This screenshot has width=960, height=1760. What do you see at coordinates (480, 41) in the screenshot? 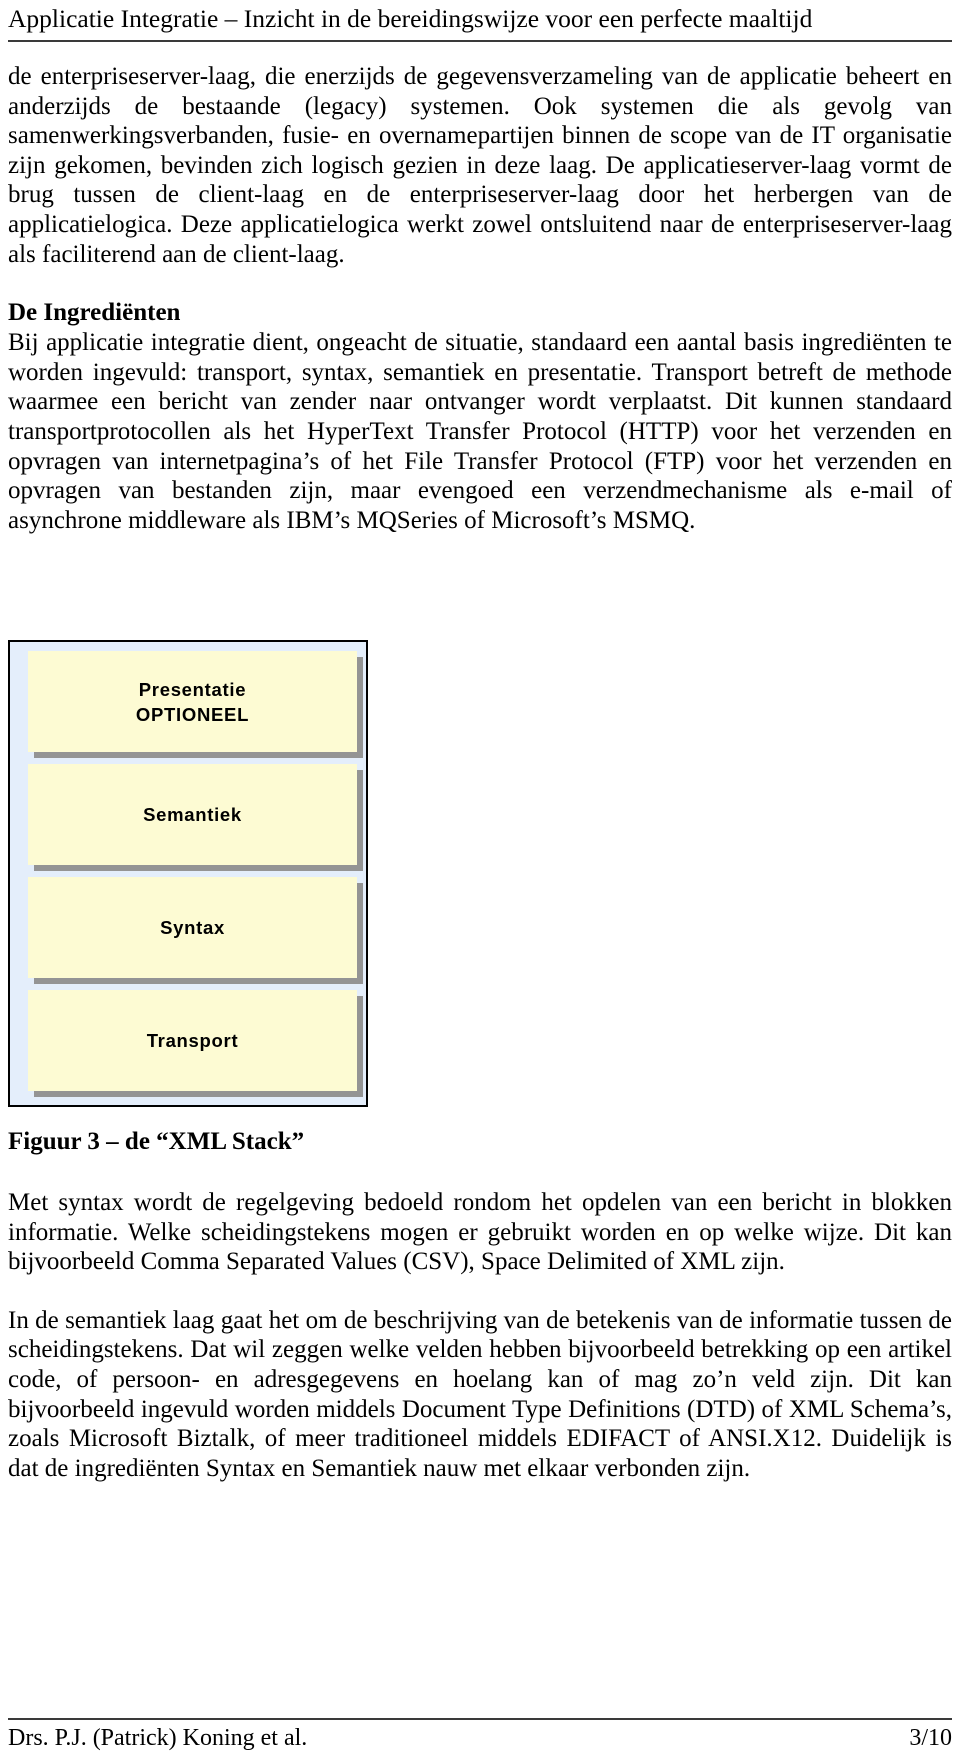
I see `header-divider` at bounding box center [480, 41].